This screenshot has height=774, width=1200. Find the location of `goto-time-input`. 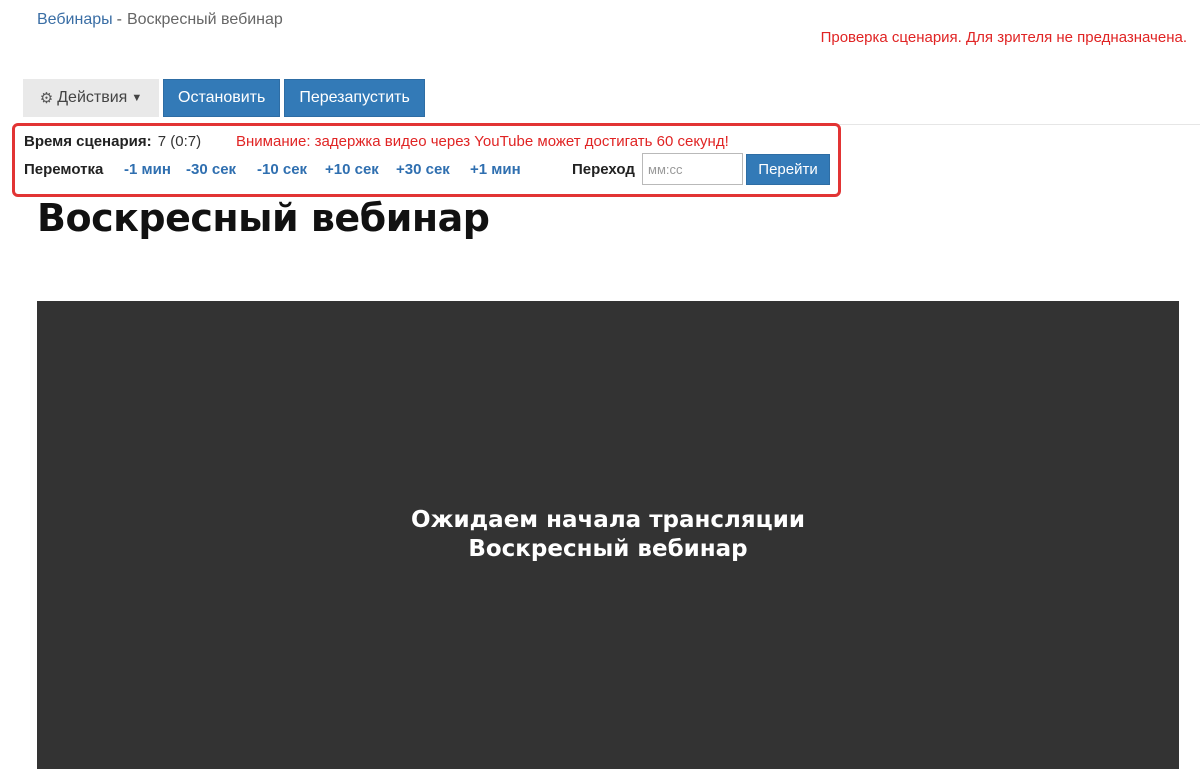

goto-time-input is located at coordinates (692, 169).